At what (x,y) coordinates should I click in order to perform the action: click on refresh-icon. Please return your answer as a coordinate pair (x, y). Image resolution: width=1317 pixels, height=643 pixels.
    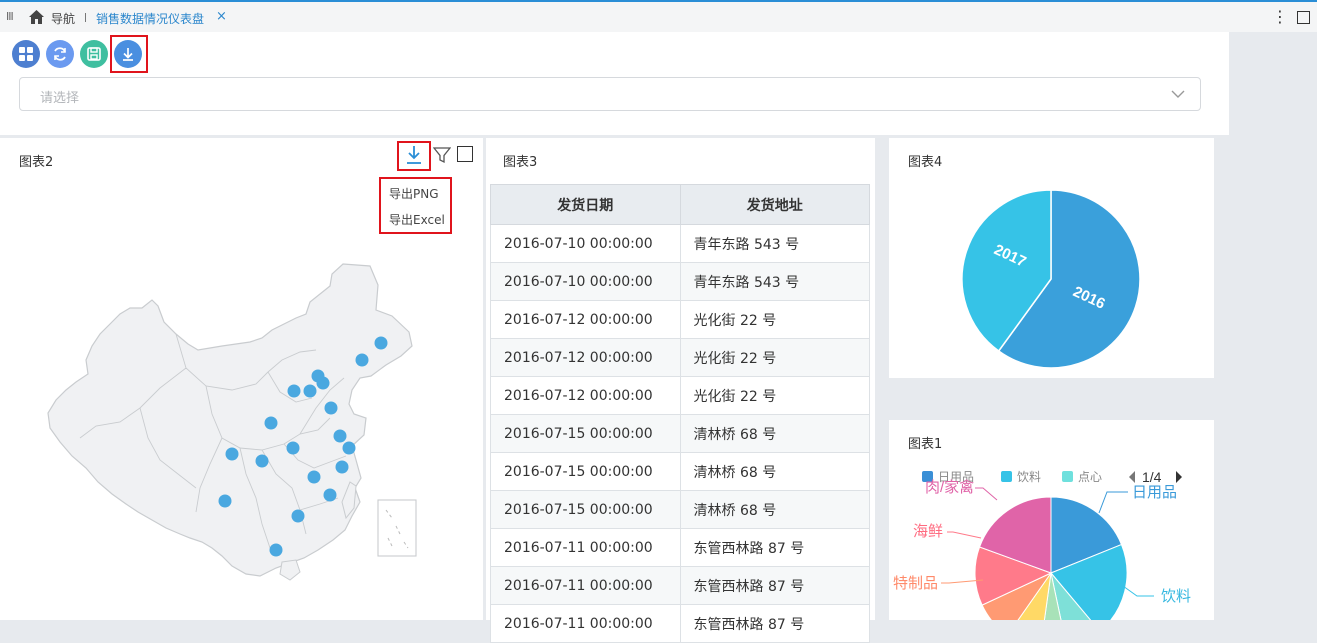
    Looking at the image, I should click on (60, 54).